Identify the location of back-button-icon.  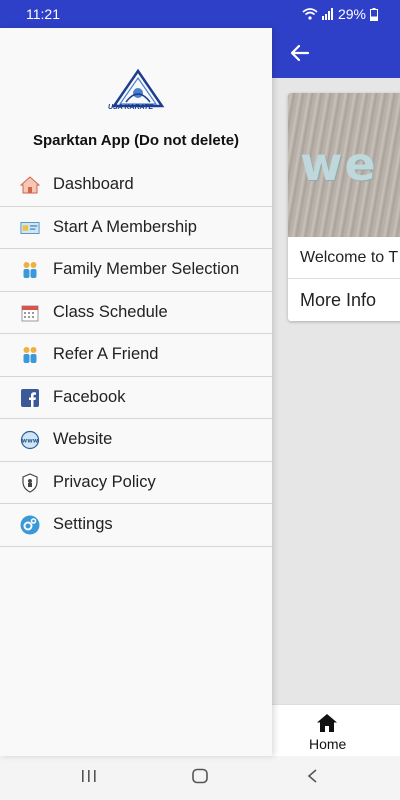
(313, 776).